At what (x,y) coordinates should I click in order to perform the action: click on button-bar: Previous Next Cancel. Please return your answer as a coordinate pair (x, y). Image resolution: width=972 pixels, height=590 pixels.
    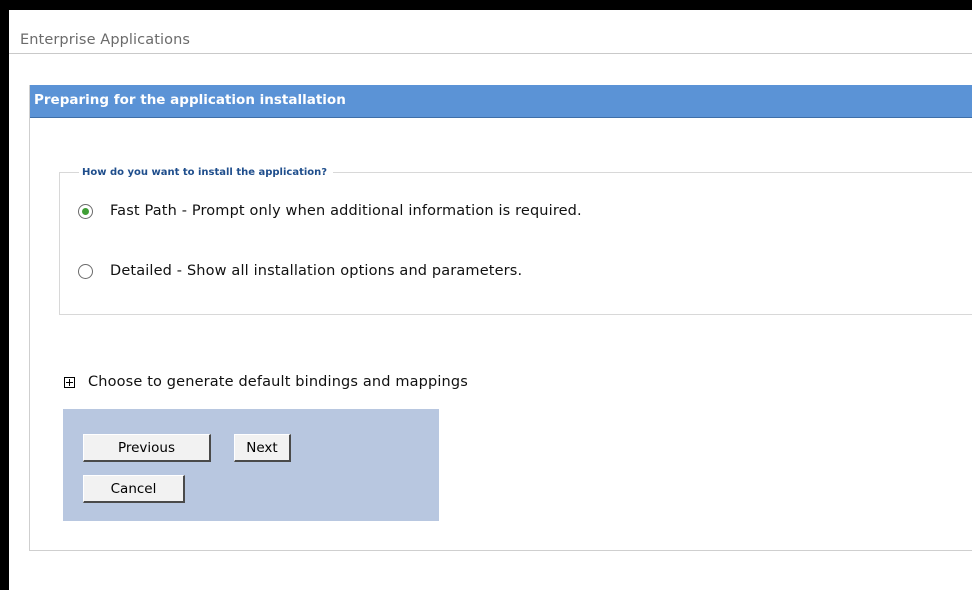
    Looking at the image, I should click on (251, 465).